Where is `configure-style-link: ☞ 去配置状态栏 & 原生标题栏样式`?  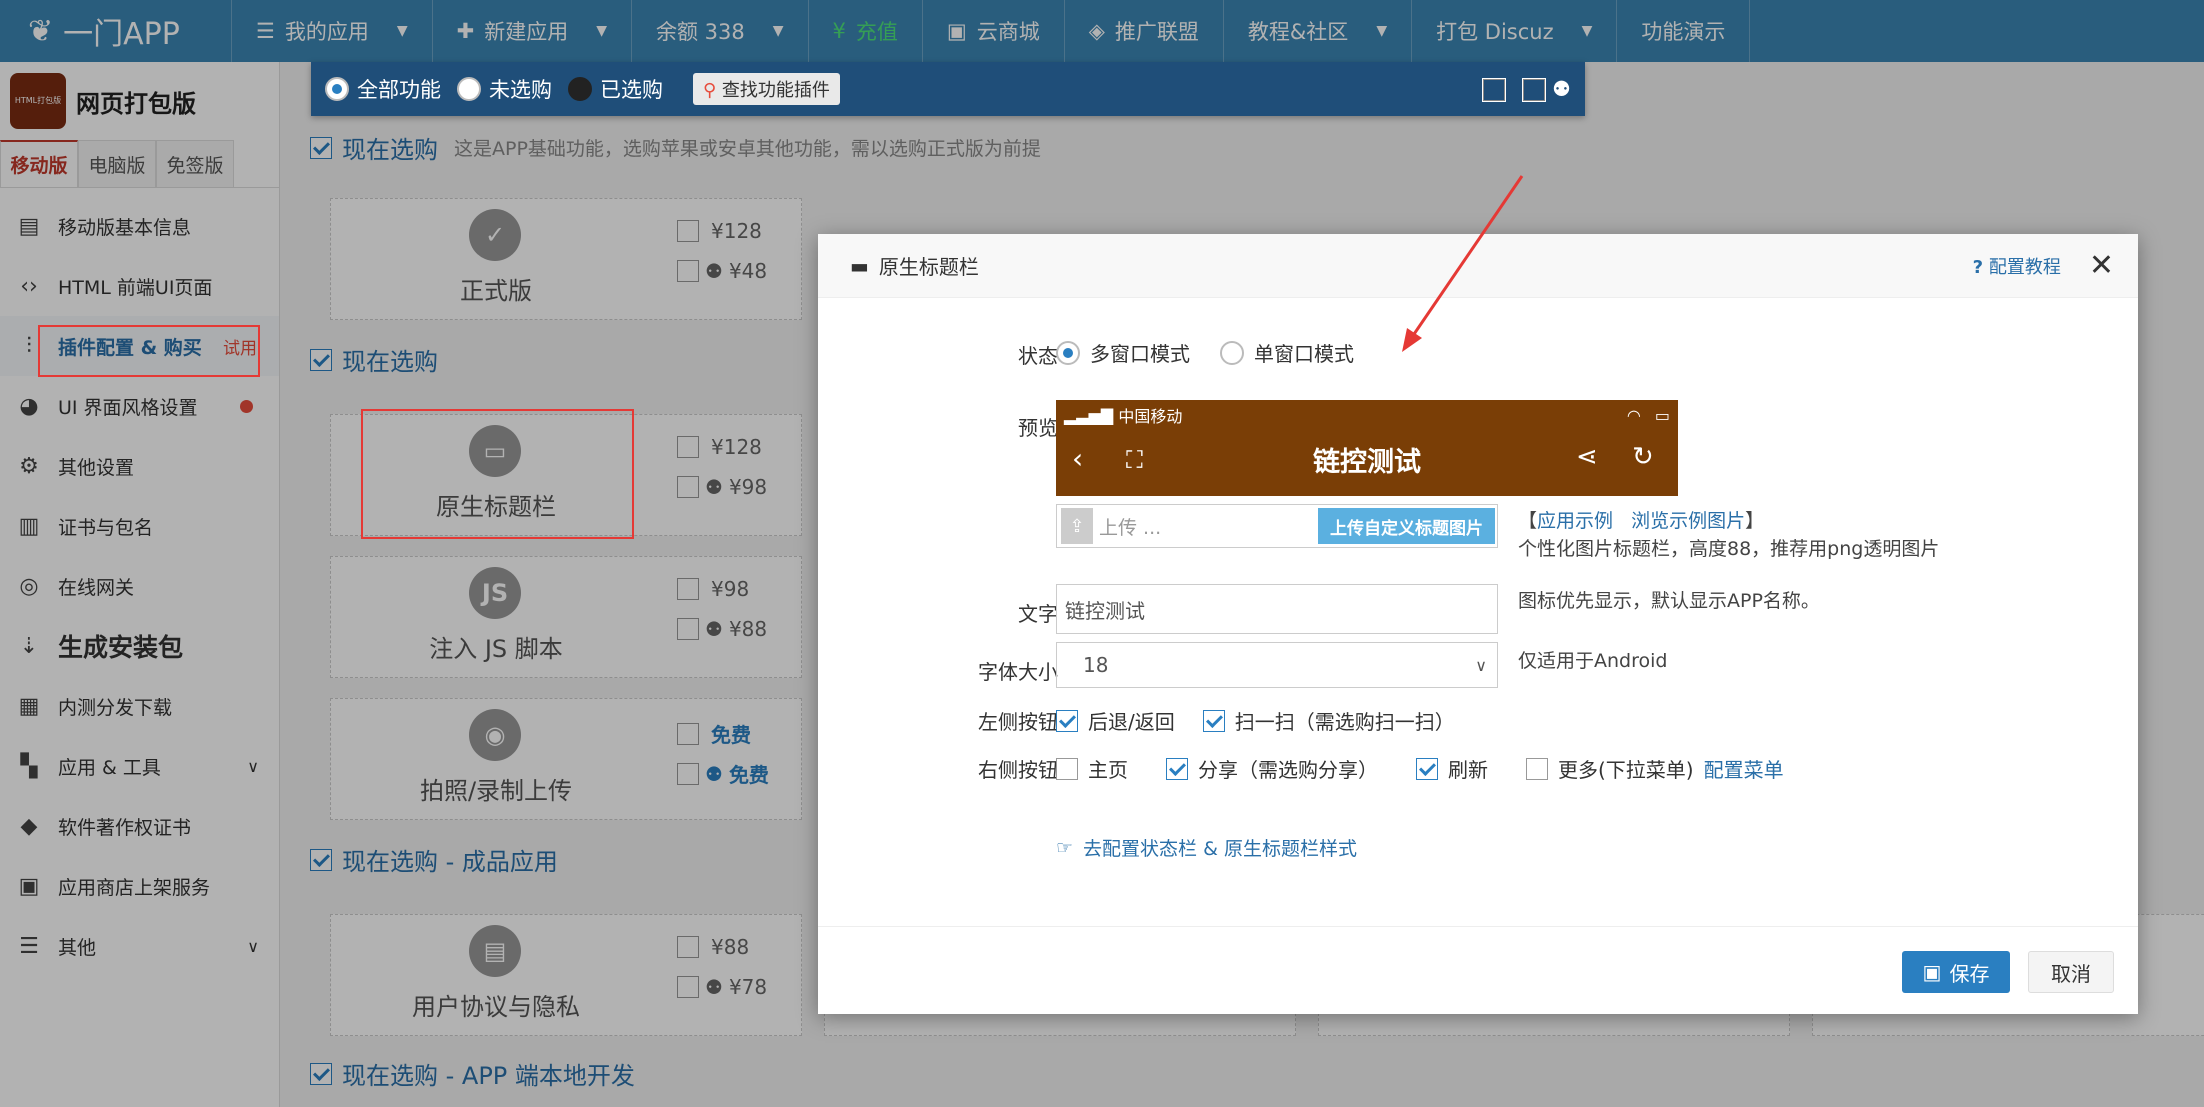
configure-style-link: ☞ 去配置状态栏 & 原生标题栏样式 is located at coordinates (1206, 847).